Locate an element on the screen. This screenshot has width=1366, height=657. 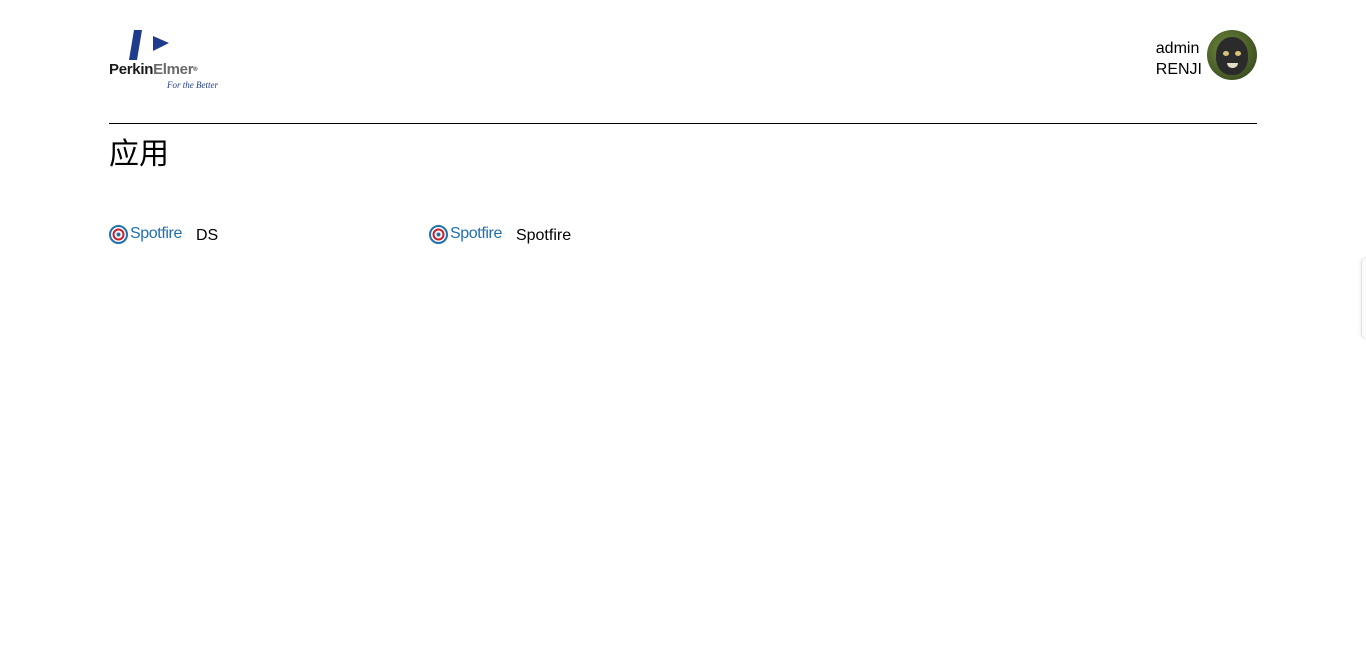
user-info: admin RENJI is located at coordinates (1179, 59).